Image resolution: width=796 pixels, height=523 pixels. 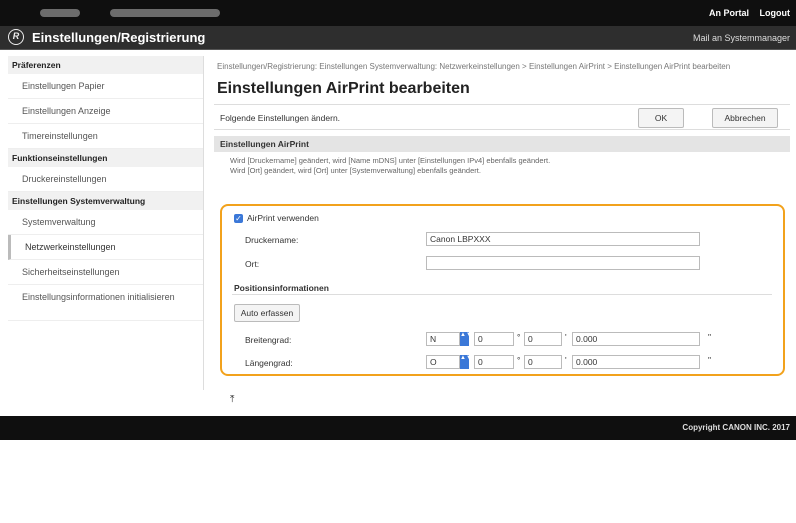 What do you see at coordinates (543, 339) in the screenshot?
I see `latitude-minutes-input: 0` at bounding box center [543, 339].